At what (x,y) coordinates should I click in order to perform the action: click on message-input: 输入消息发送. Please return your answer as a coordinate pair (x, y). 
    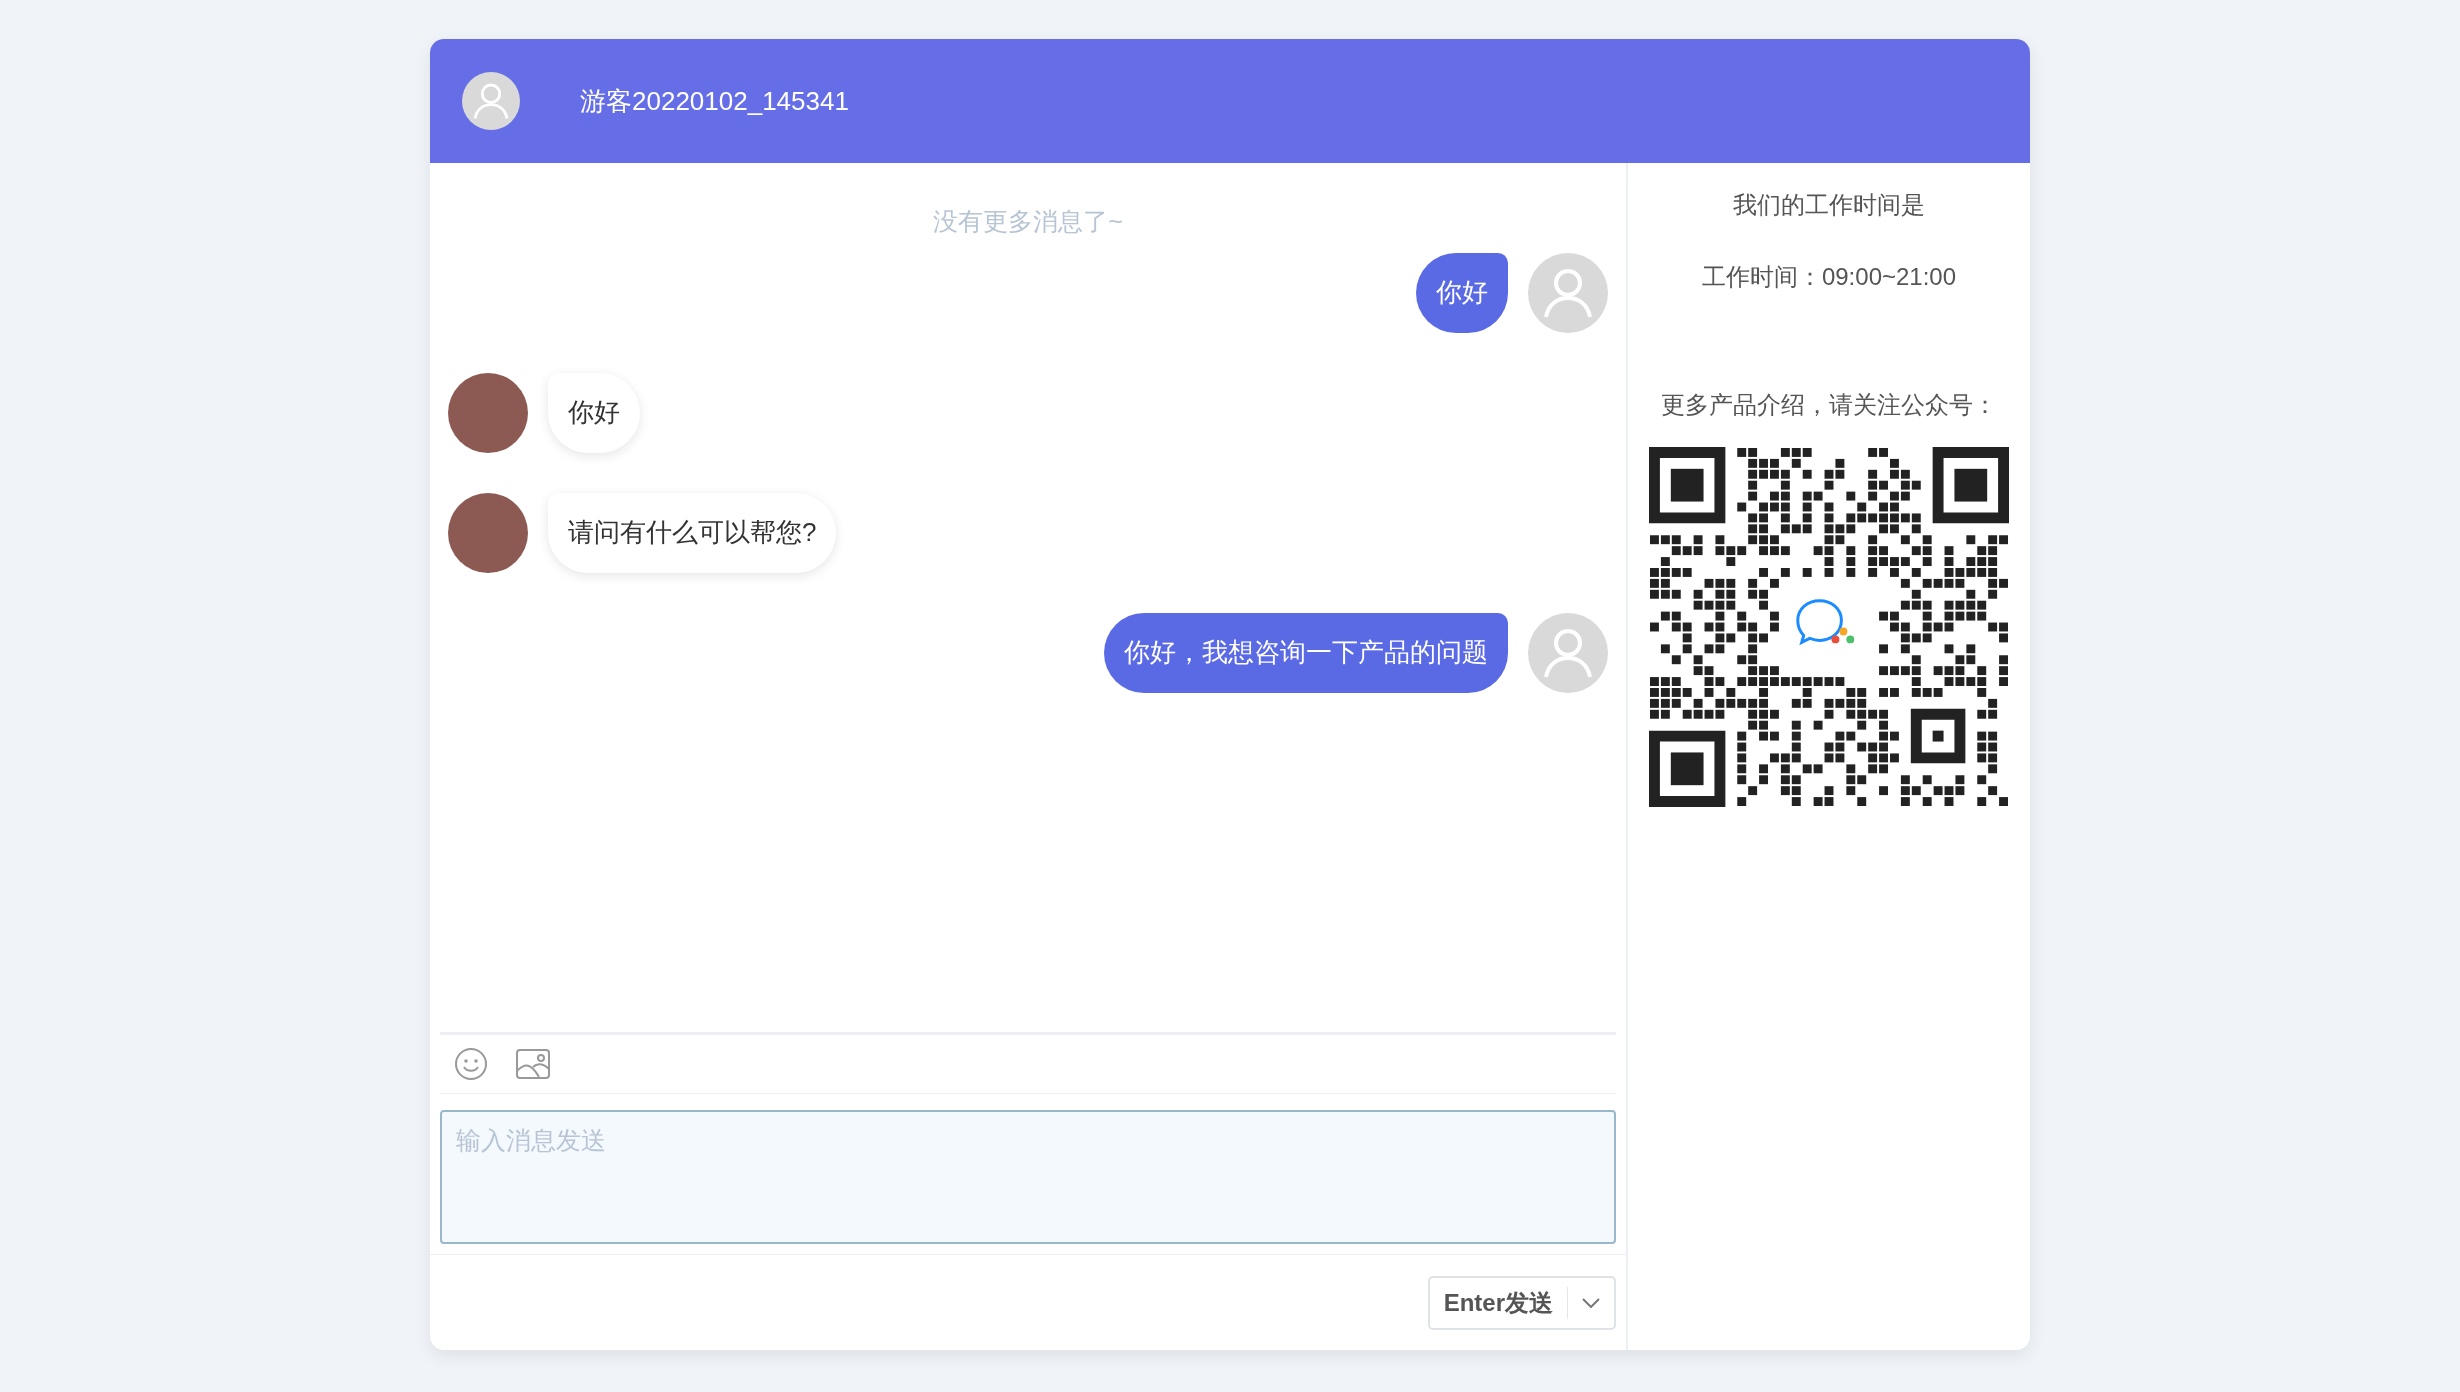
    Looking at the image, I should click on (1028, 1177).